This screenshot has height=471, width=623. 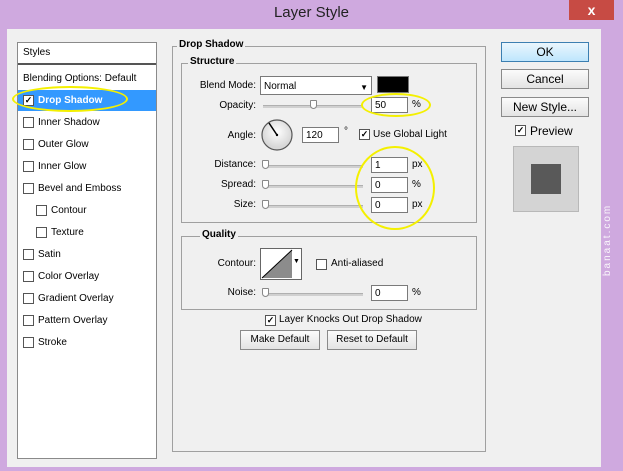 What do you see at coordinates (76, 298) in the screenshot?
I see `style-item-label: Gradient Overlay` at bounding box center [76, 298].